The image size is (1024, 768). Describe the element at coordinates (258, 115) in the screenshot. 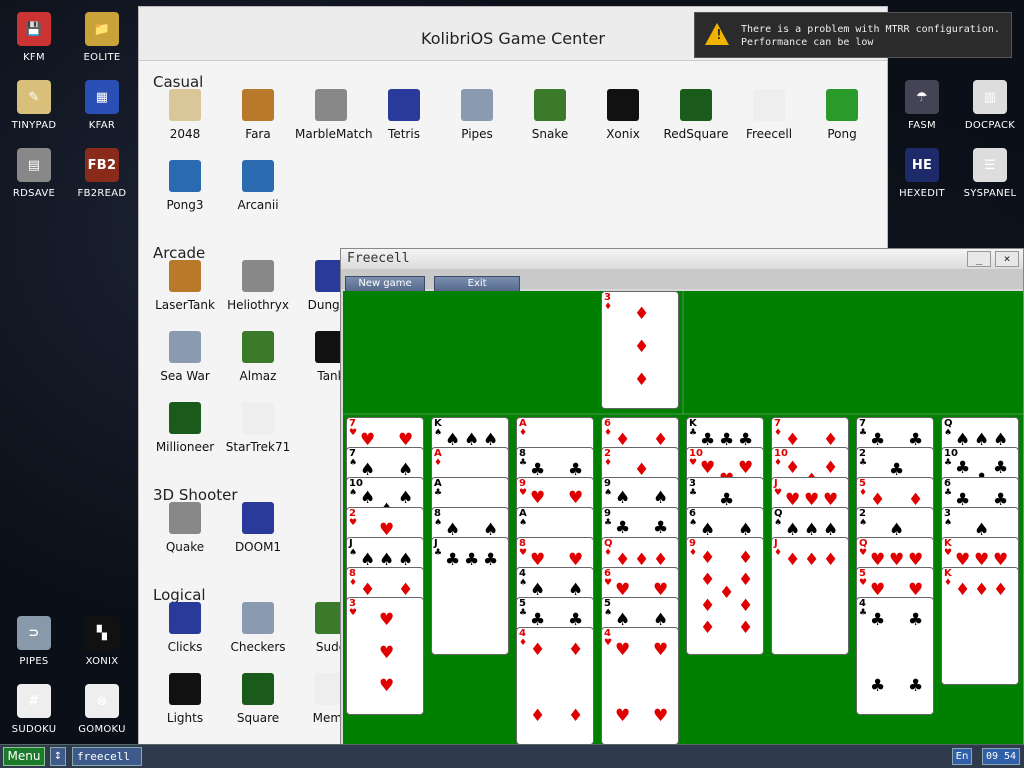

I see `game-fara: Fara` at that location.